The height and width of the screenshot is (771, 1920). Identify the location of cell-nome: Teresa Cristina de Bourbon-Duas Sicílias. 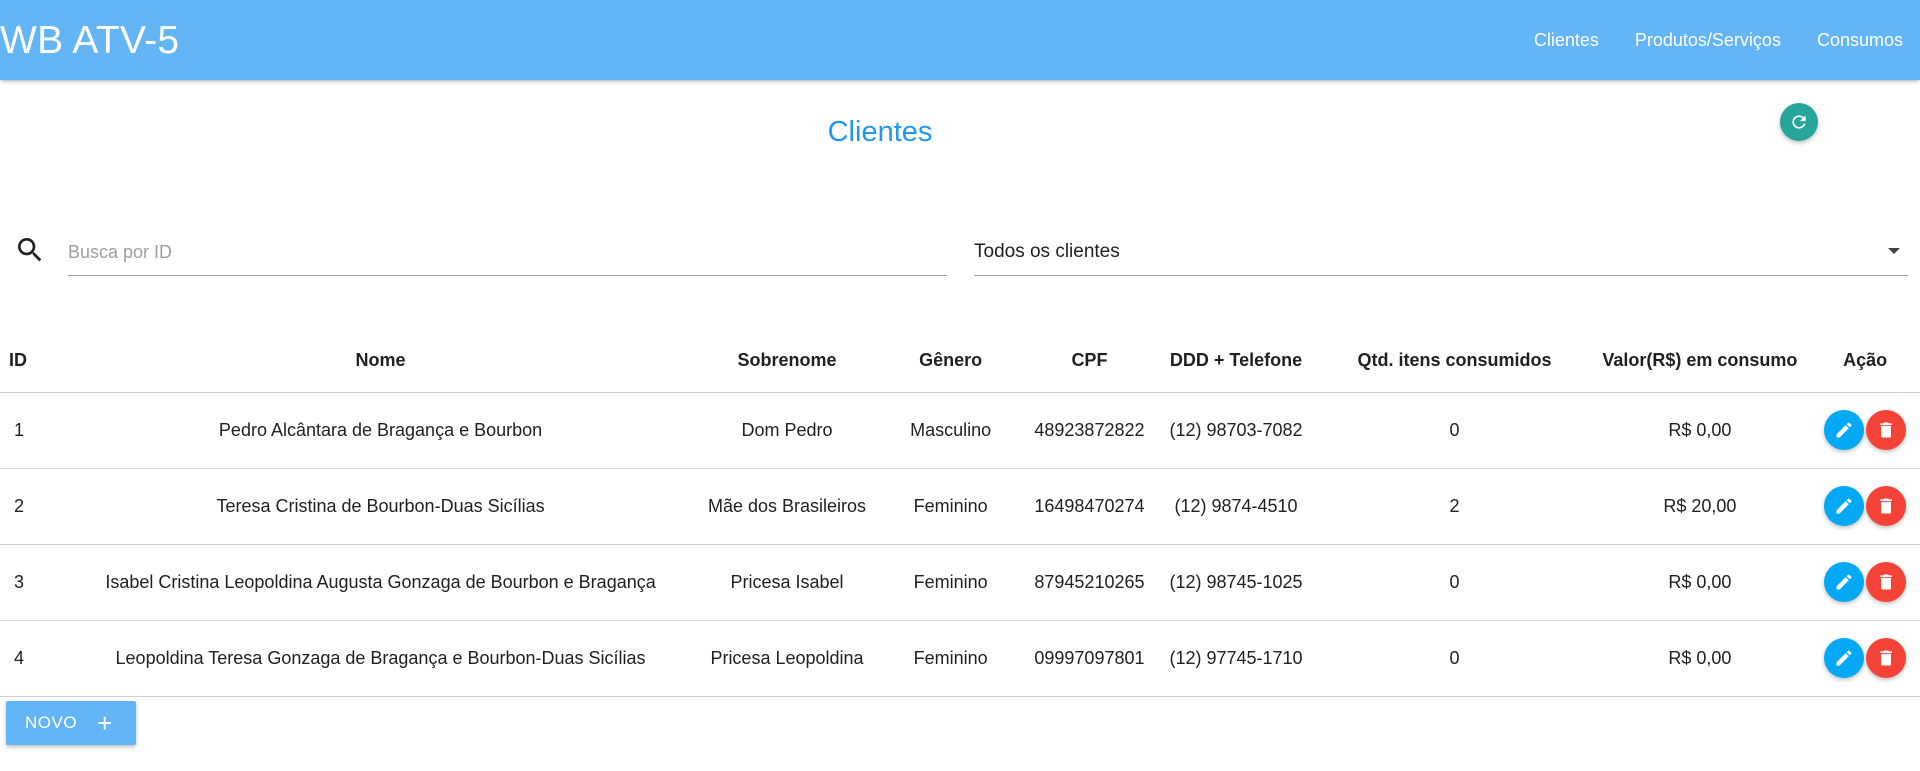
(380, 506).